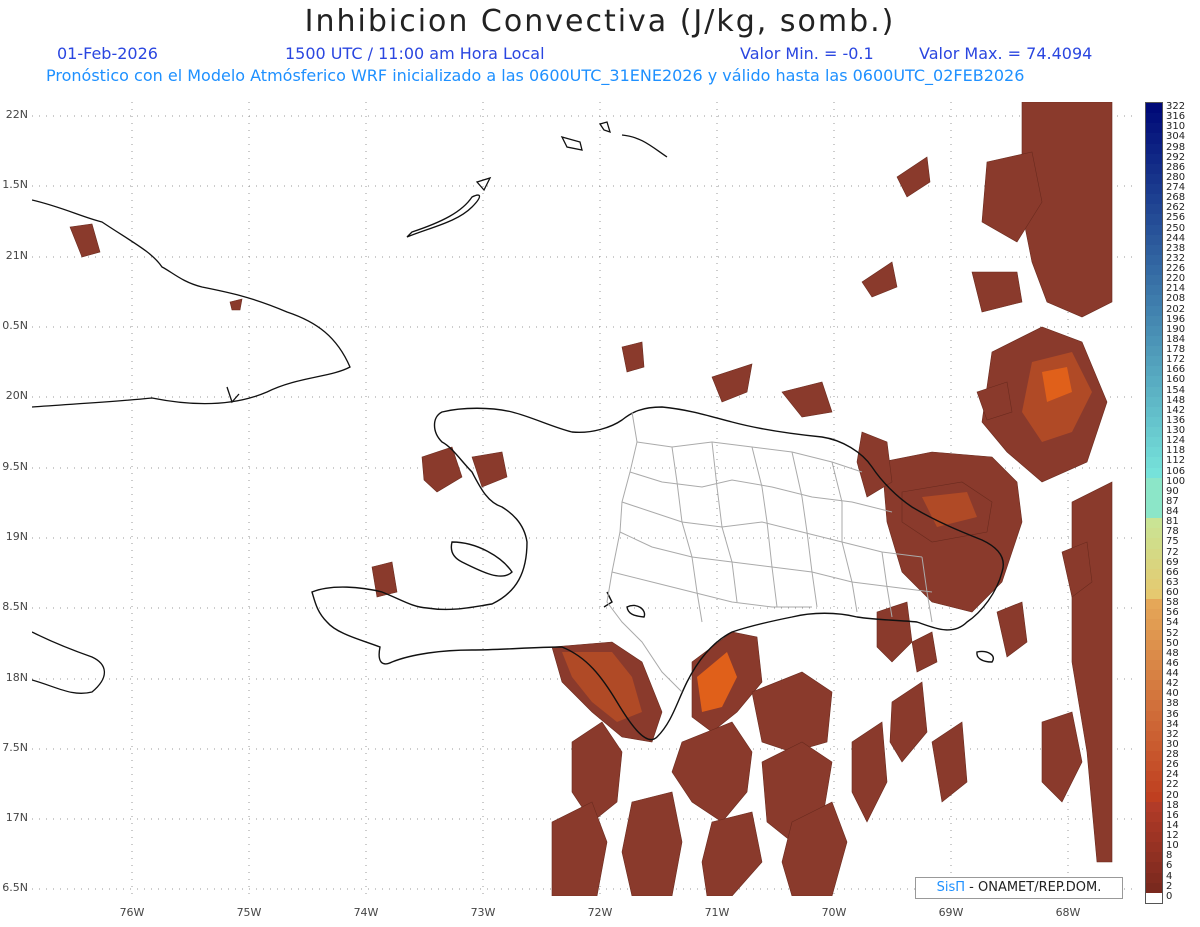  I want to click on x-tick-label: 72W, so click(600, 912).